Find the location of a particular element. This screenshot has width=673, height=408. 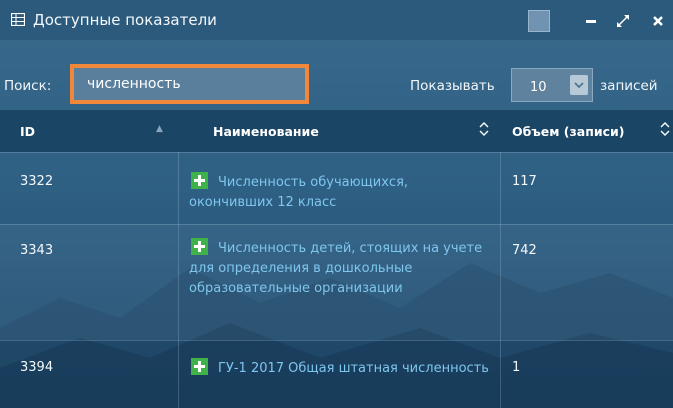

chevron-down-icon is located at coordinates (579, 85).